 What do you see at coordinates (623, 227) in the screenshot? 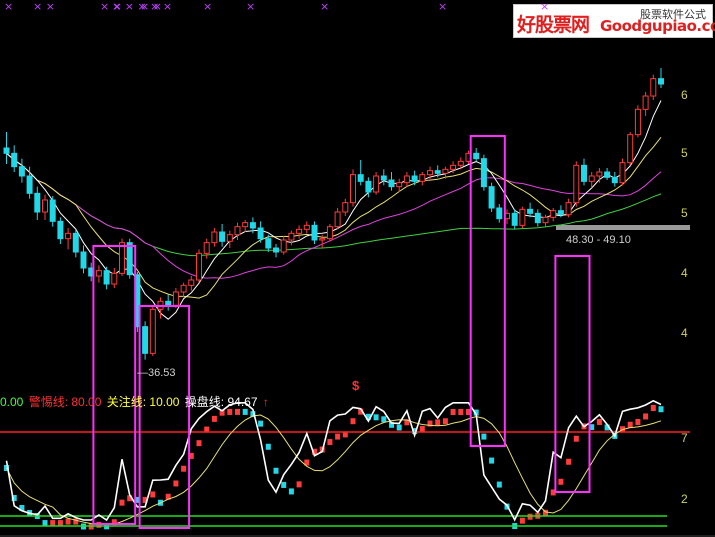
I see `price-band` at bounding box center [623, 227].